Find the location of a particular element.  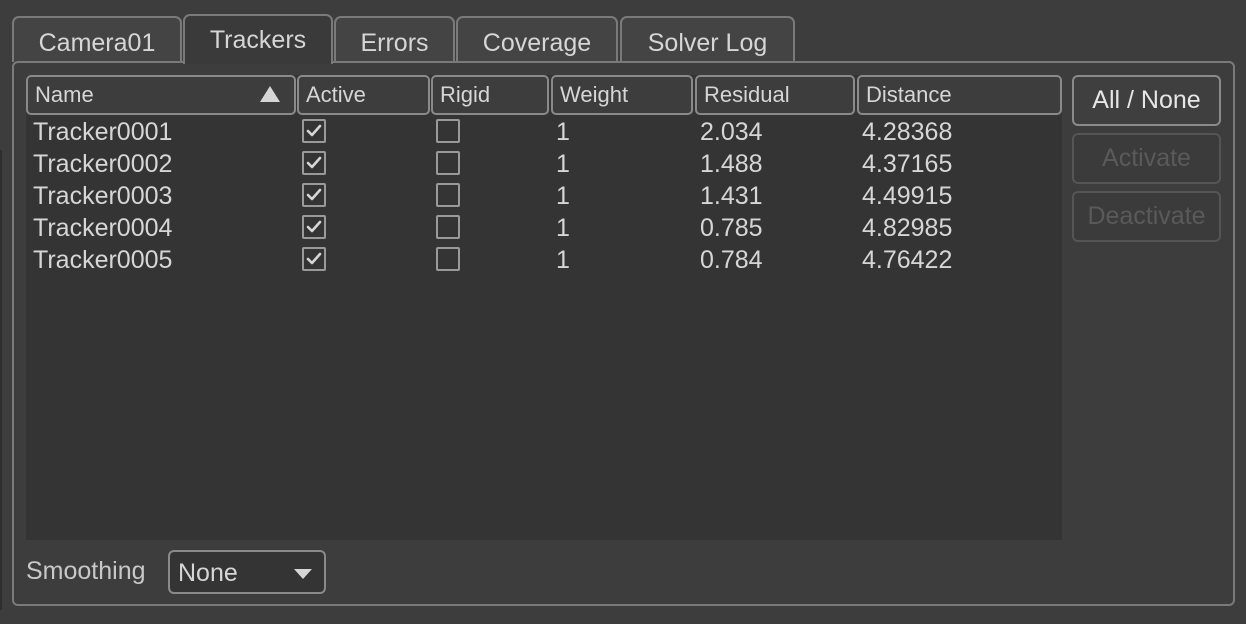

tab-label: Camera01 is located at coordinates (97, 42).